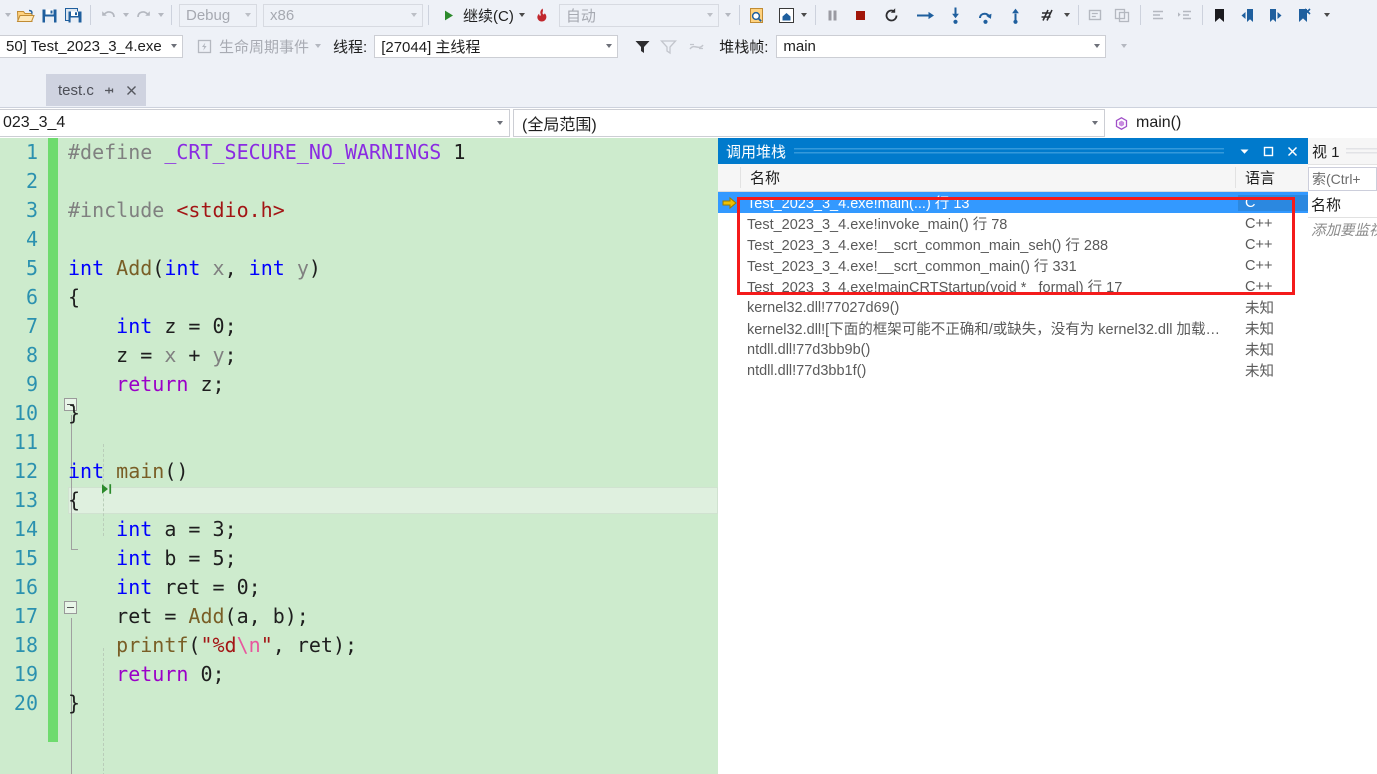 This screenshot has width=1377, height=774. What do you see at coordinates (160, 15) in the screenshot?
I see `redo-dropdown-caret` at bounding box center [160, 15].